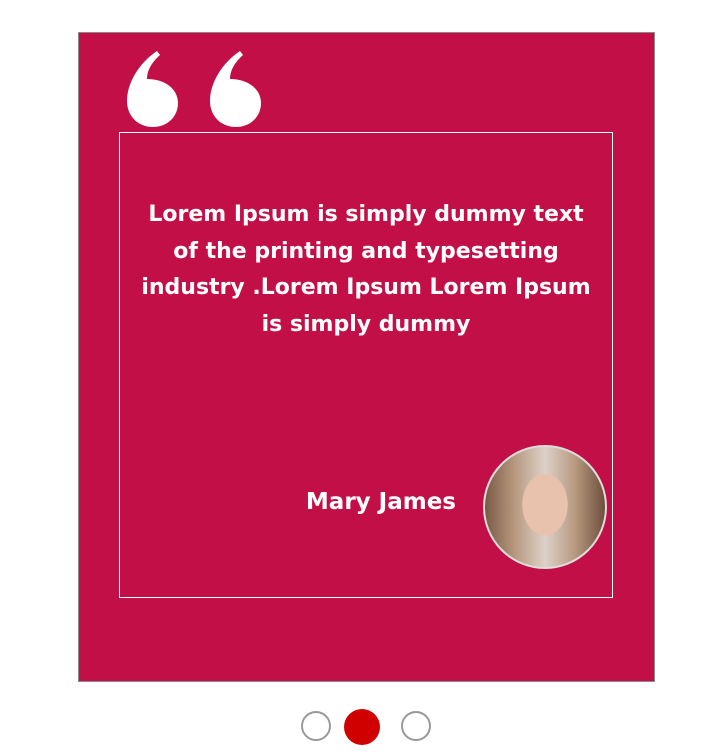 Image resolution: width=720 pixels, height=756 pixels. I want to click on carousel-dot-2-active, so click(362, 727).